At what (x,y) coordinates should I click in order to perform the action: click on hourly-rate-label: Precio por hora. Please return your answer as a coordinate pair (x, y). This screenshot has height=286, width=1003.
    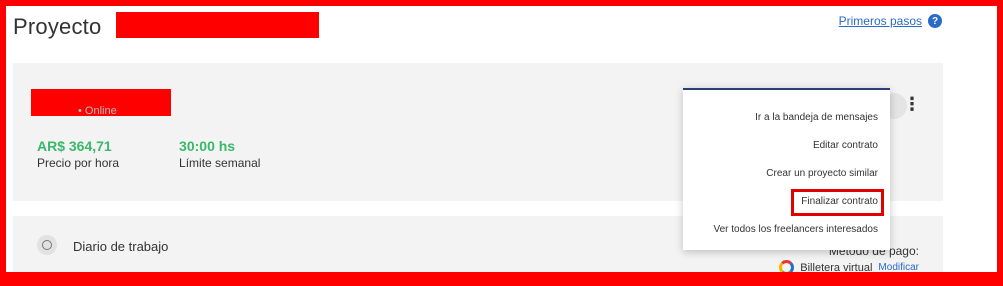
    Looking at the image, I should click on (78, 163).